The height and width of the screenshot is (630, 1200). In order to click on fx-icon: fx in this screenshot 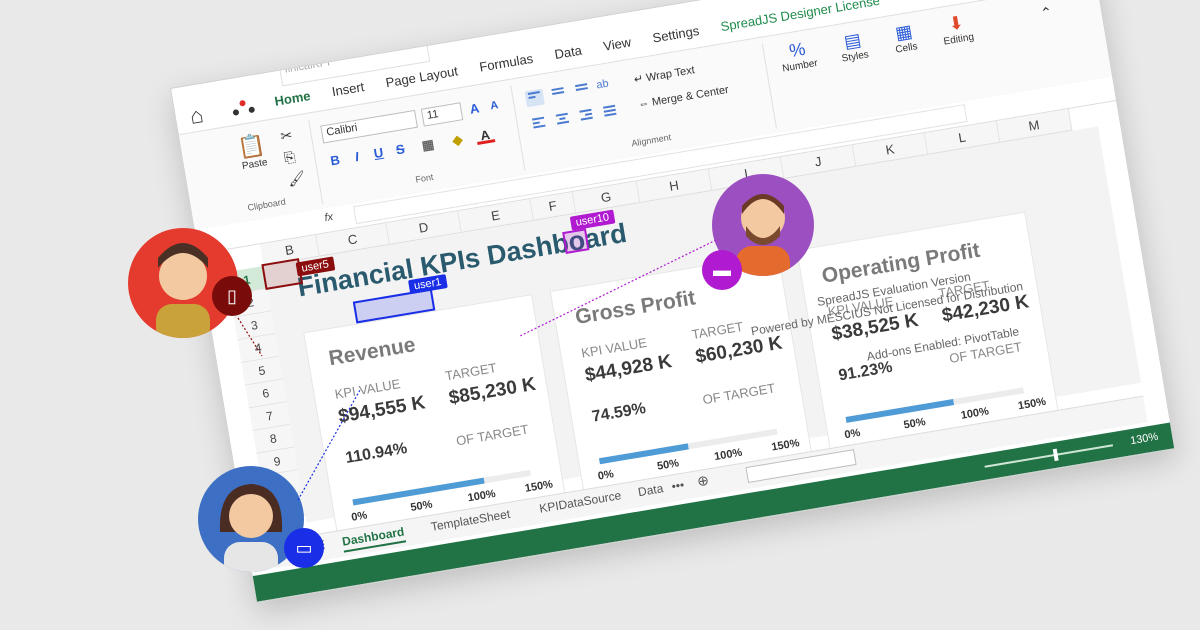, I will do `click(329, 217)`.